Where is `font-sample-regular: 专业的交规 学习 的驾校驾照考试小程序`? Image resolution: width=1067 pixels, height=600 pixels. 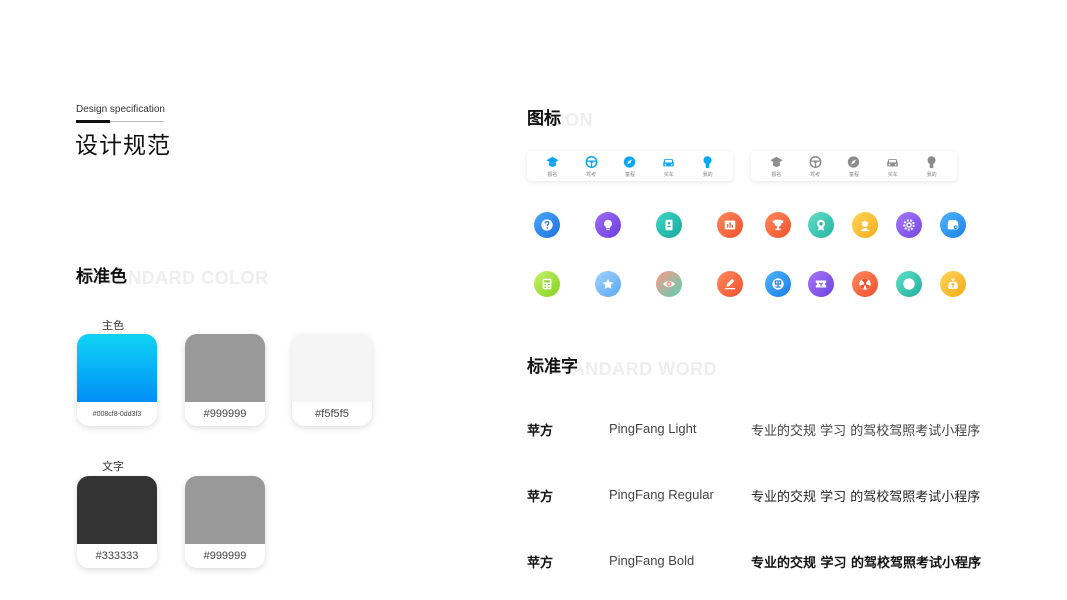
font-sample-regular: 专业的交规 学习 的驾校驾照考试小程序 is located at coordinates (866, 497).